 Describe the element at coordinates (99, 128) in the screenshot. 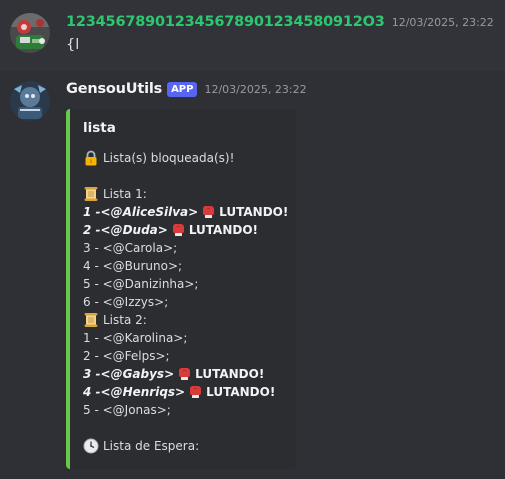

I see `embed-title: lista` at that location.